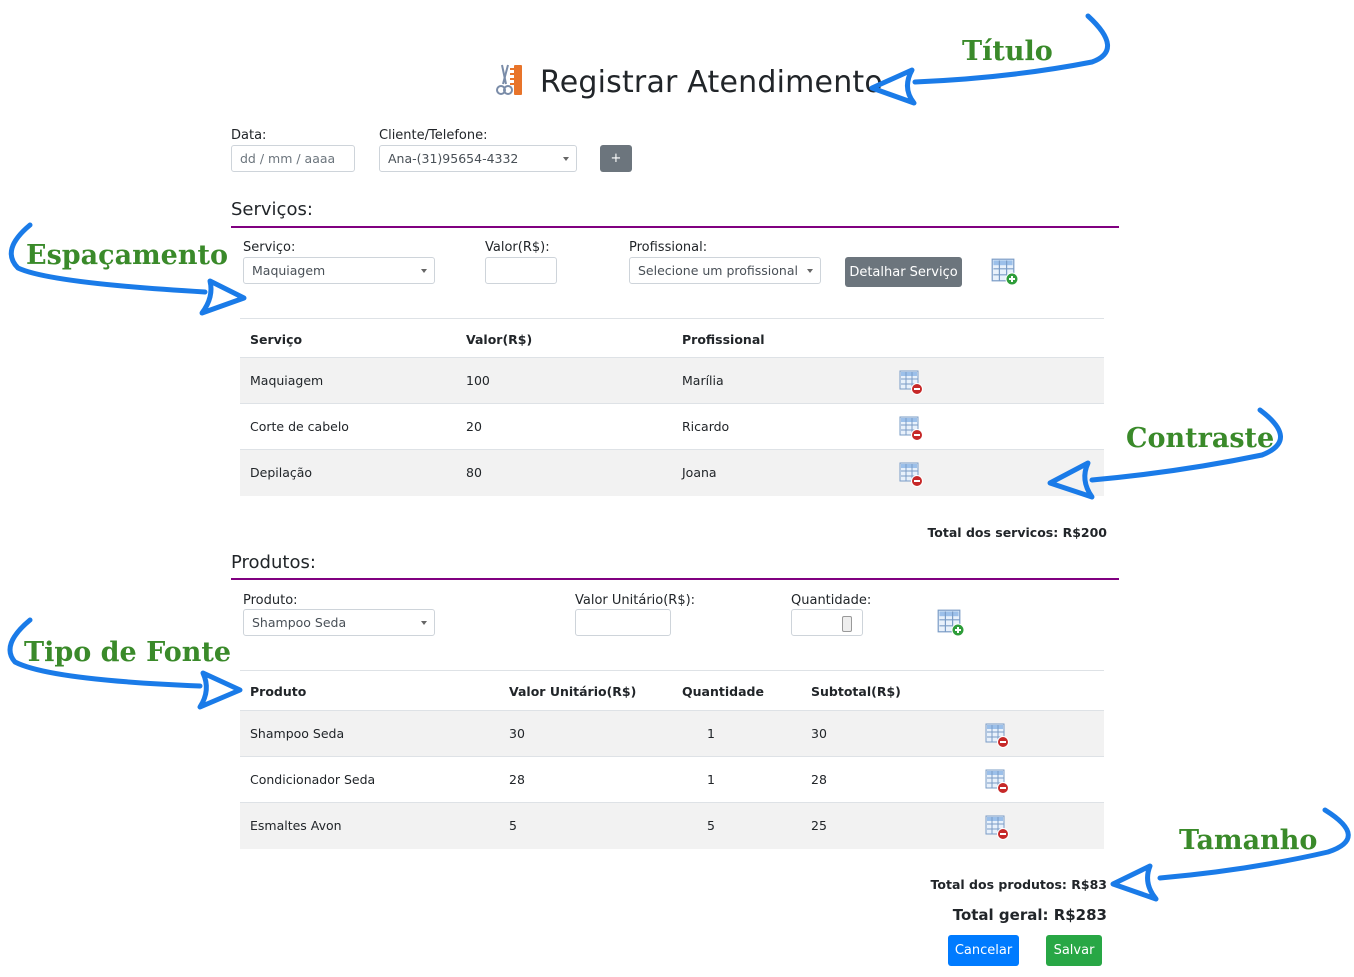 The image size is (1354, 977). I want to click on arrow-espacamento-icon, so click(108, 258).